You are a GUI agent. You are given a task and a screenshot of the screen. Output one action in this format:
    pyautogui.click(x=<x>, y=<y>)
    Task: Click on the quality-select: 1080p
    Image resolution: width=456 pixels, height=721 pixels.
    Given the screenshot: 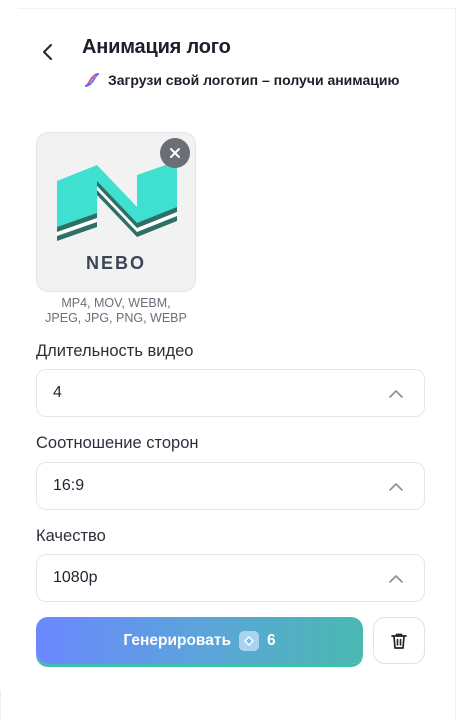 What is the action you would take?
    pyautogui.click(x=230, y=578)
    